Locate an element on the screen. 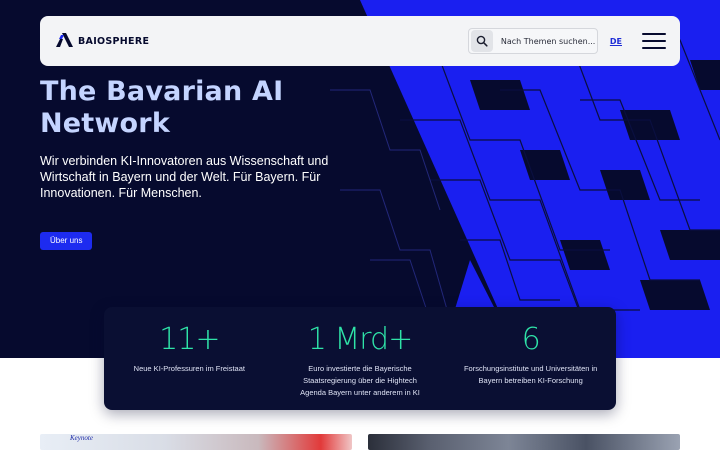 This screenshot has height=450, width=720. hero-title: The Bavarian AI Network is located at coordinates (162, 107).